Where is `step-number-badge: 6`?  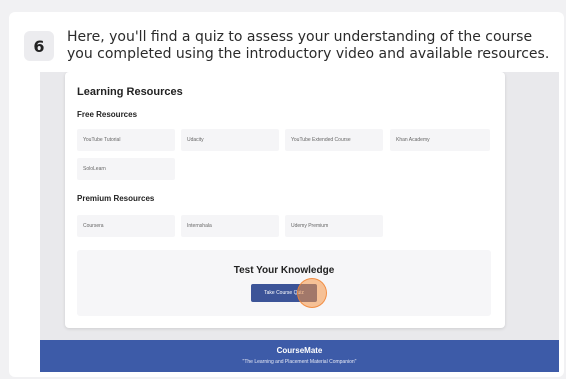
step-number-badge: 6 is located at coordinates (39, 46).